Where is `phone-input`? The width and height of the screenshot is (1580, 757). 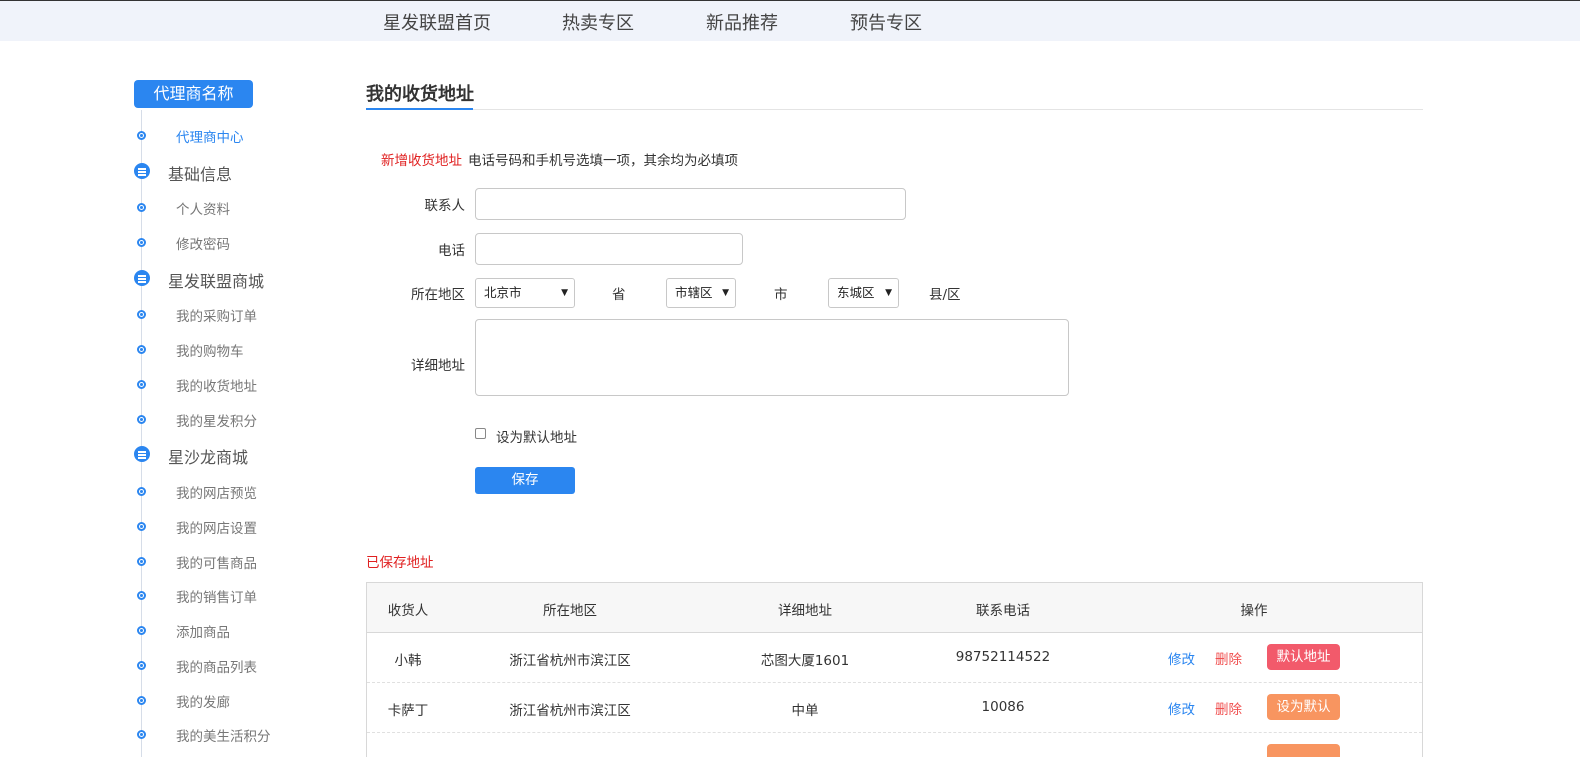
phone-input is located at coordinates (609, 249).